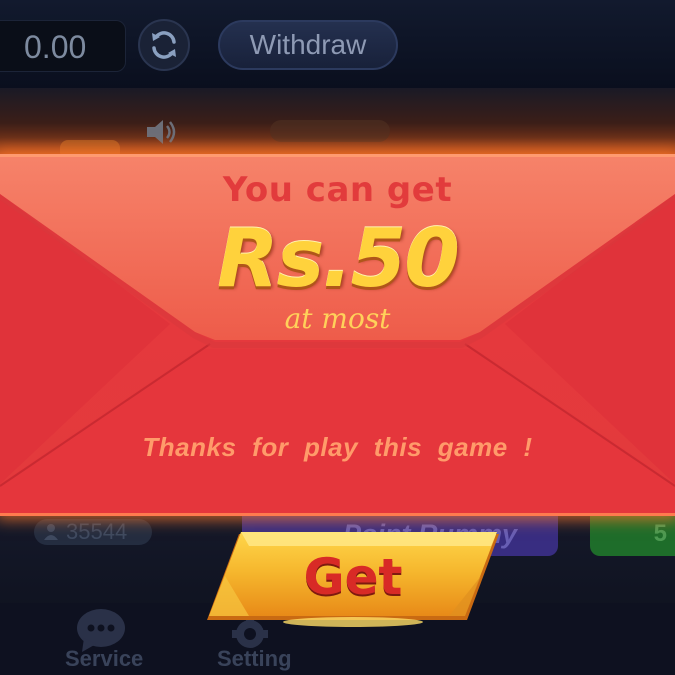 This screenshot has height=675, width=675. Describe the element at coordinates (338, 258) in the screenshot. I see `bonus-amount: Rs.50` at that location.